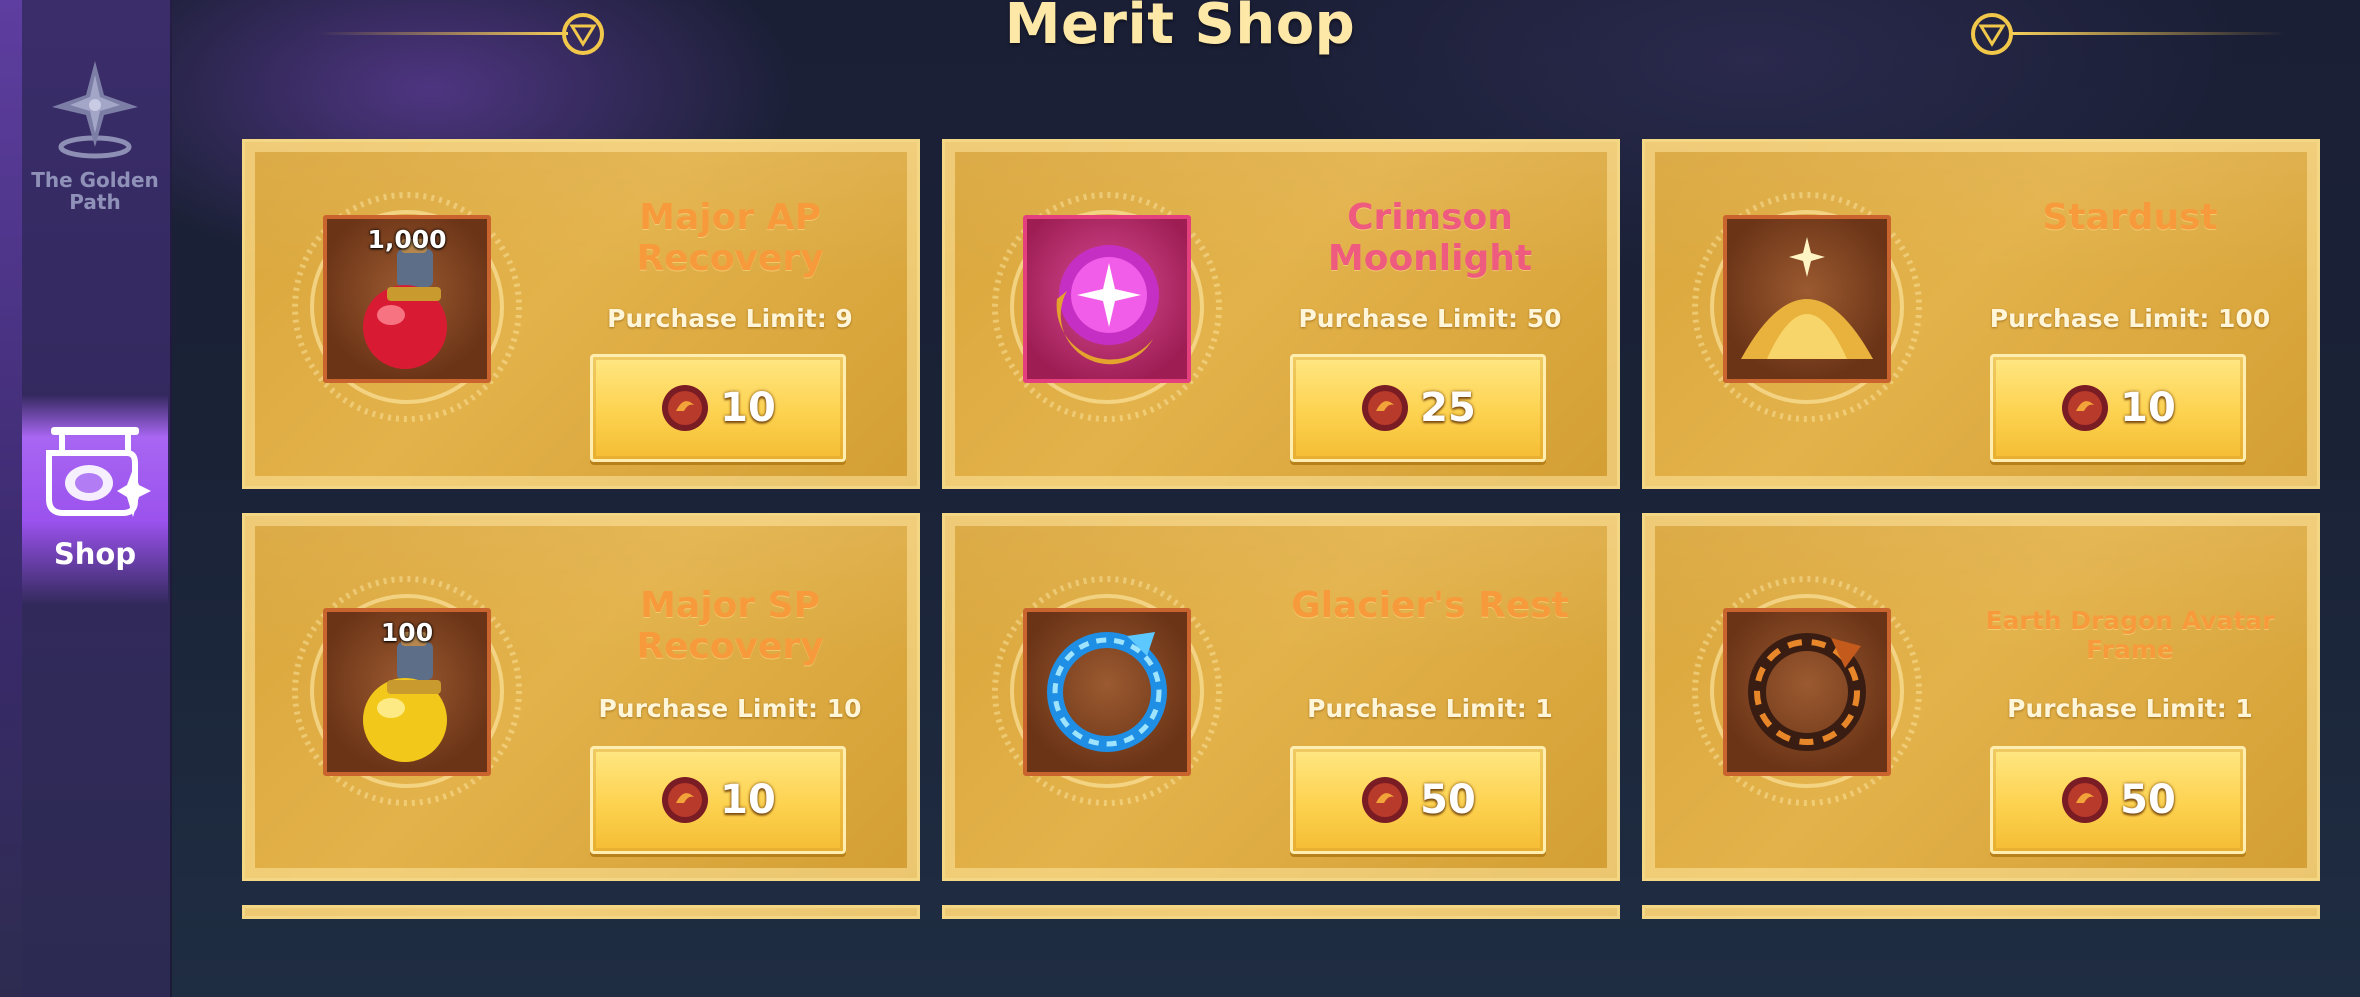 The image size is (2360, 997). I want to click on item-name: Major AP Recovery, so click(730, 238).